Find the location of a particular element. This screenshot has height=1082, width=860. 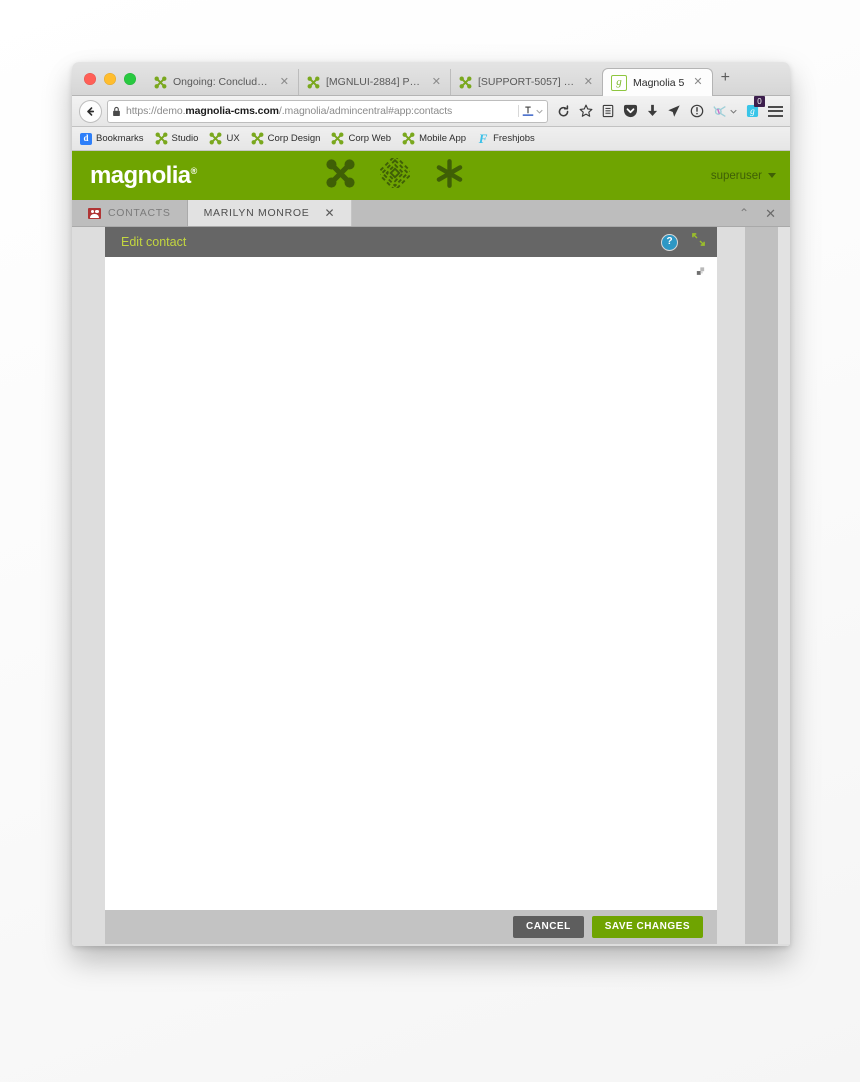

page-info-button is located at coordinates (697, 111).